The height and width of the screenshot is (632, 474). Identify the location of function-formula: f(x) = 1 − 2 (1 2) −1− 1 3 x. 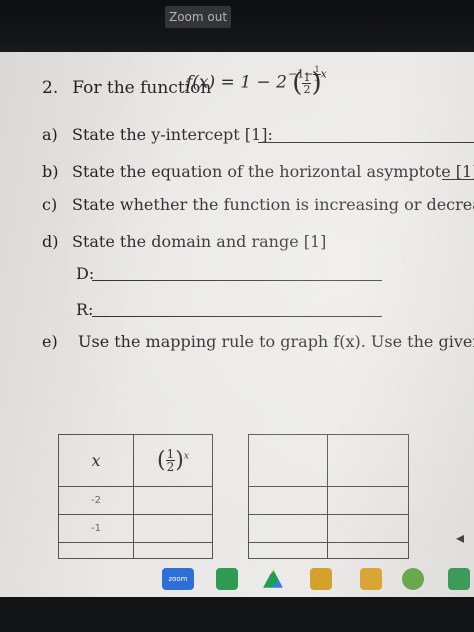
(256, 82).